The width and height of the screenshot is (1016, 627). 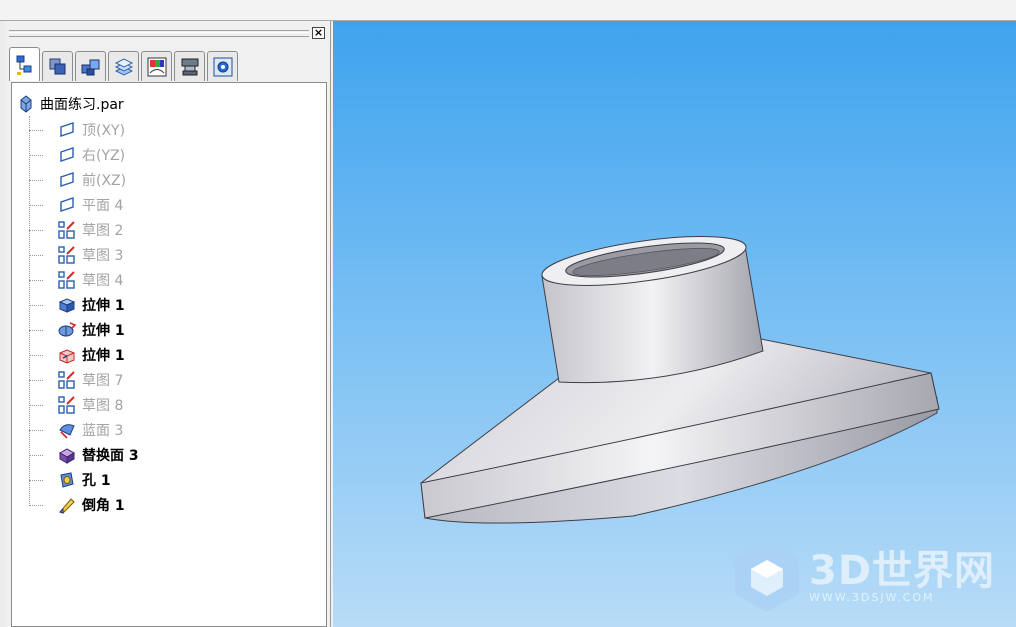 I want to click on extrude-surface-icon, so click(x=67, y=356).